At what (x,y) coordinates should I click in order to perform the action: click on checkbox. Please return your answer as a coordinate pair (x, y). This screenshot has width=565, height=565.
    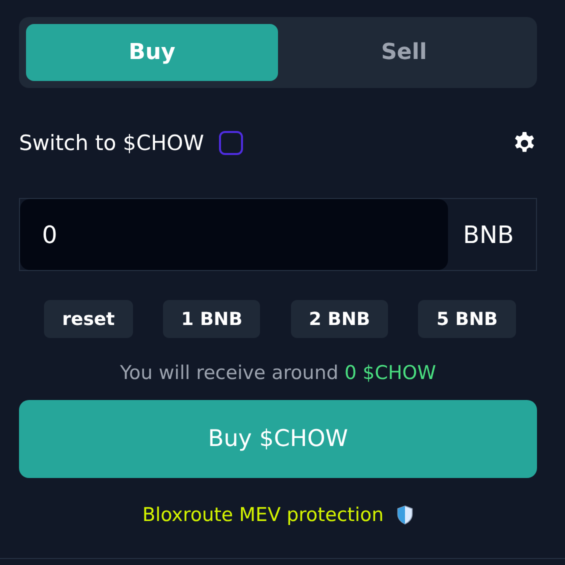
    Looking at the image, I should click on (230, 143).